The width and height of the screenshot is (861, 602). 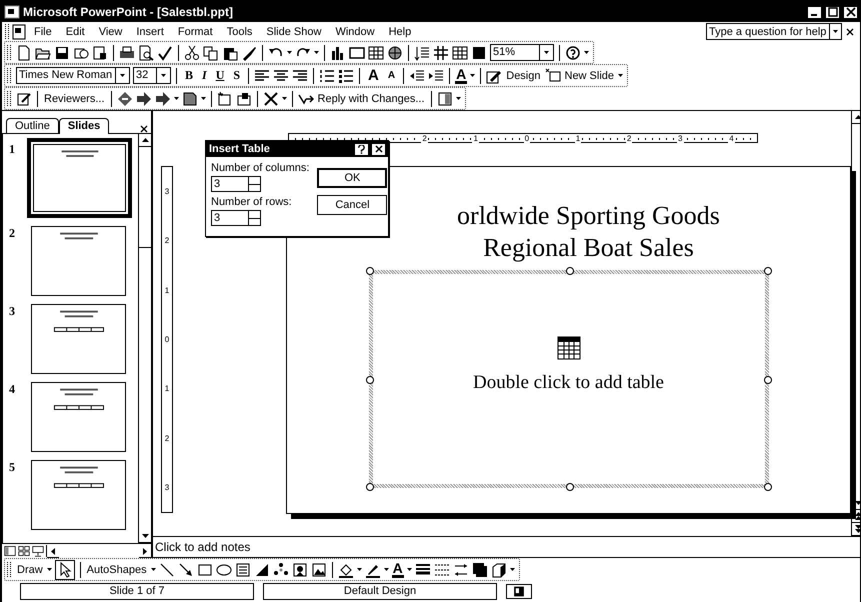 What do you see at coordinates (162, 98) in the screenshot?
I see `accept-icon` at bounding box center [162, 98].